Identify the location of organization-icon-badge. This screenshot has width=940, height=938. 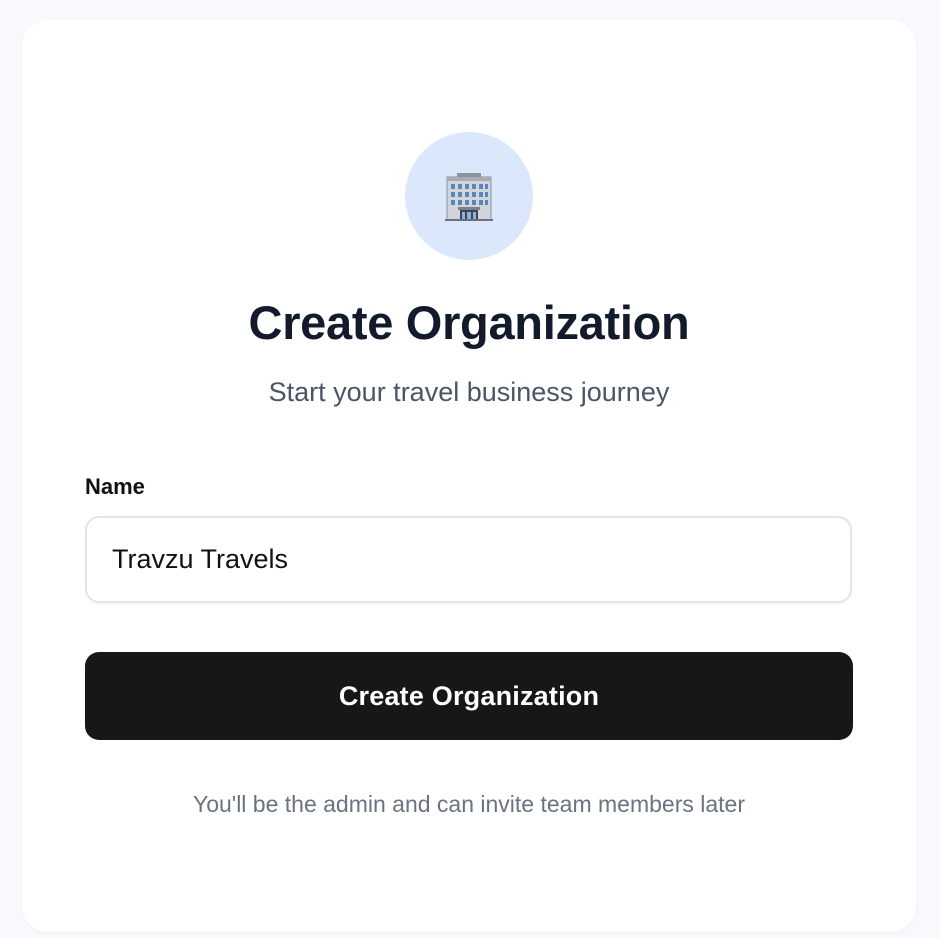
(469, 196).